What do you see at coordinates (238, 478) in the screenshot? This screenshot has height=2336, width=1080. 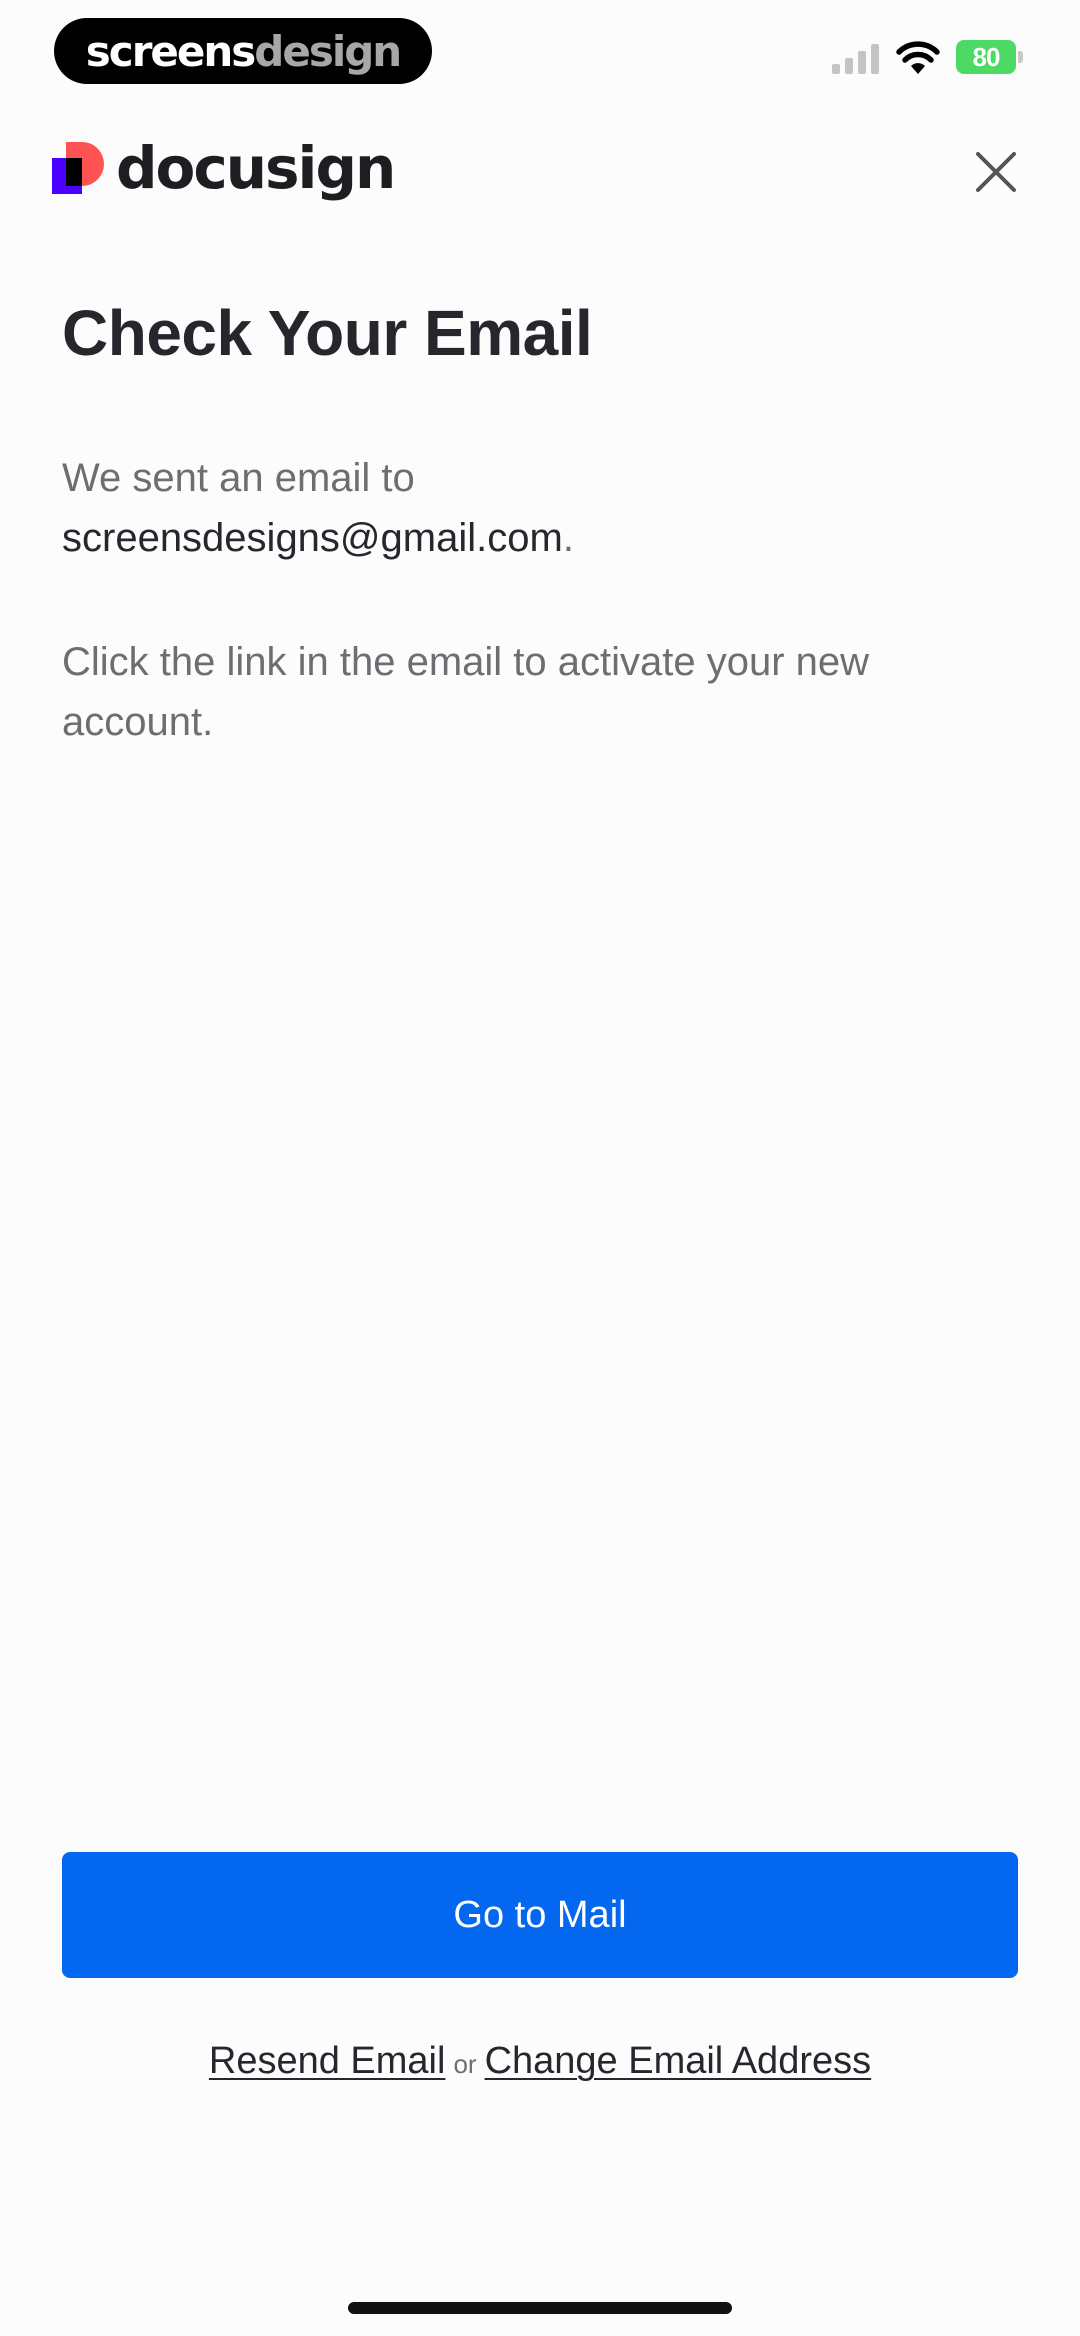 I see `sent-prefix: We sent an email to` at bounding box center [238, 478].